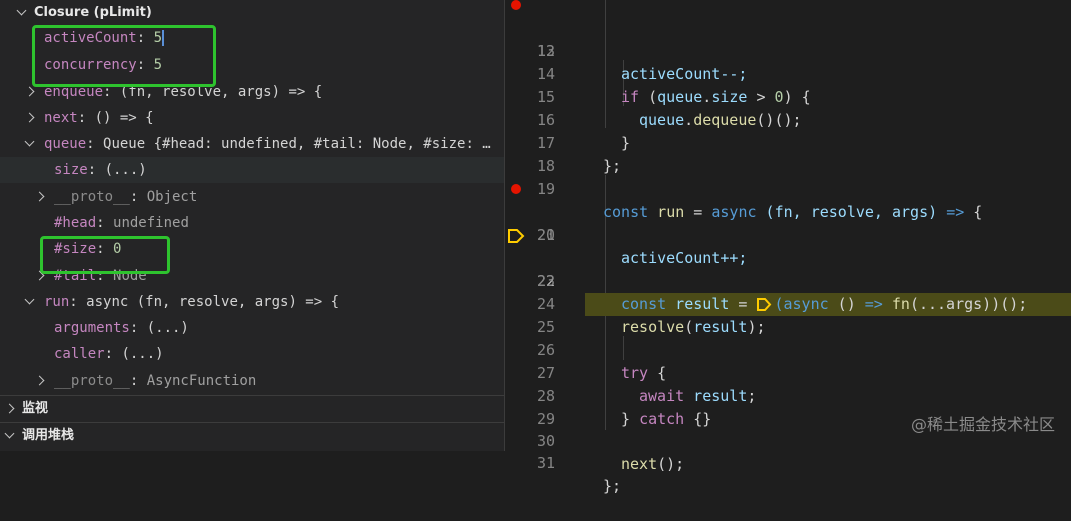 Image resolution: width=1071 pixels, height=521 pixels. I want to click on code-line-28: 28 } catch {}, so click(788, 395).